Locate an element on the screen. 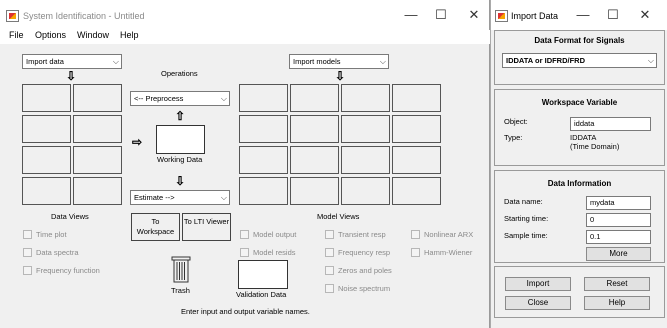 Image resolution: width=667 pixels, height=328 pixels. preprocess-combo-label: <-- Preprocess is located at coordinates (159, 98).